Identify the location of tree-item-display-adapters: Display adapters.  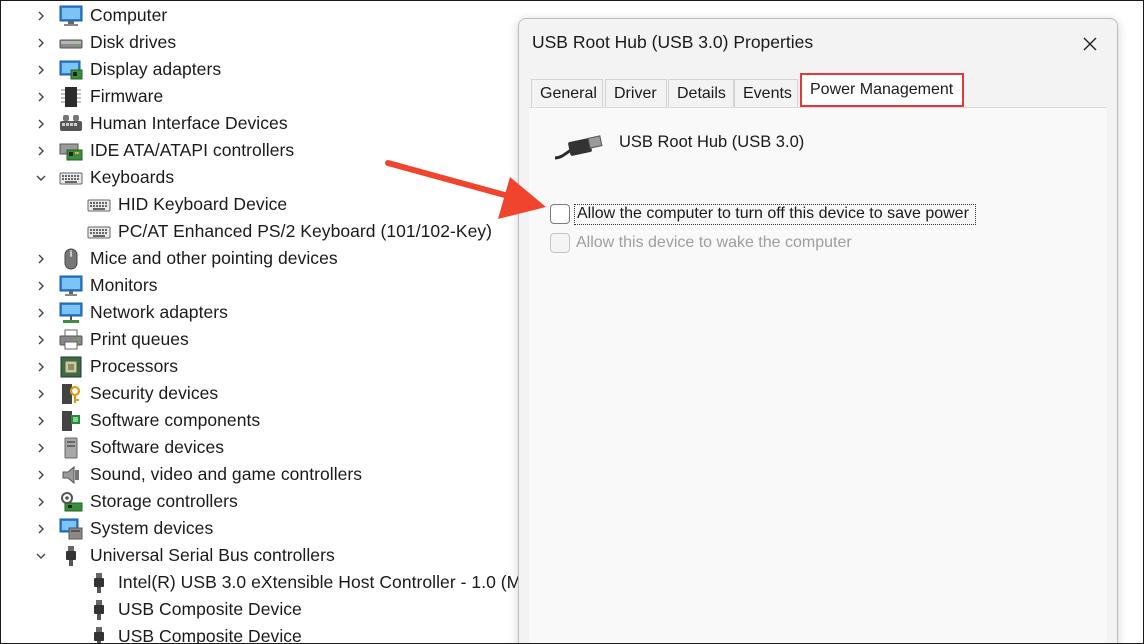
(260, 69).